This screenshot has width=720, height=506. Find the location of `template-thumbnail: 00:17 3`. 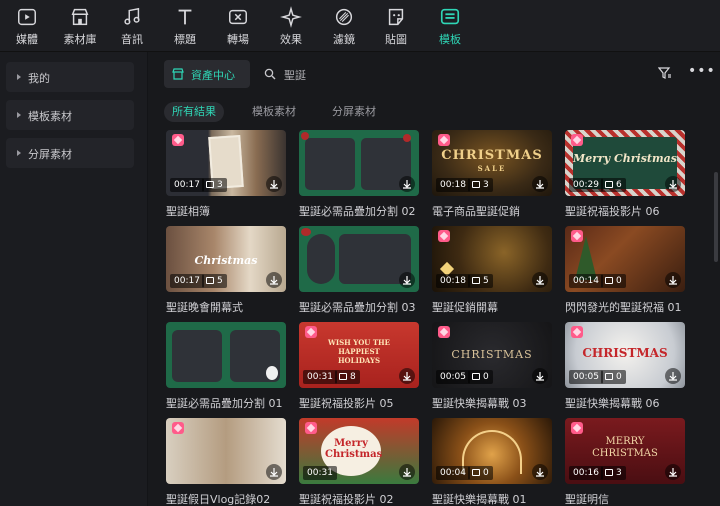

template-thumbnail: 00:17 3 is located at coordinates (226, 163).